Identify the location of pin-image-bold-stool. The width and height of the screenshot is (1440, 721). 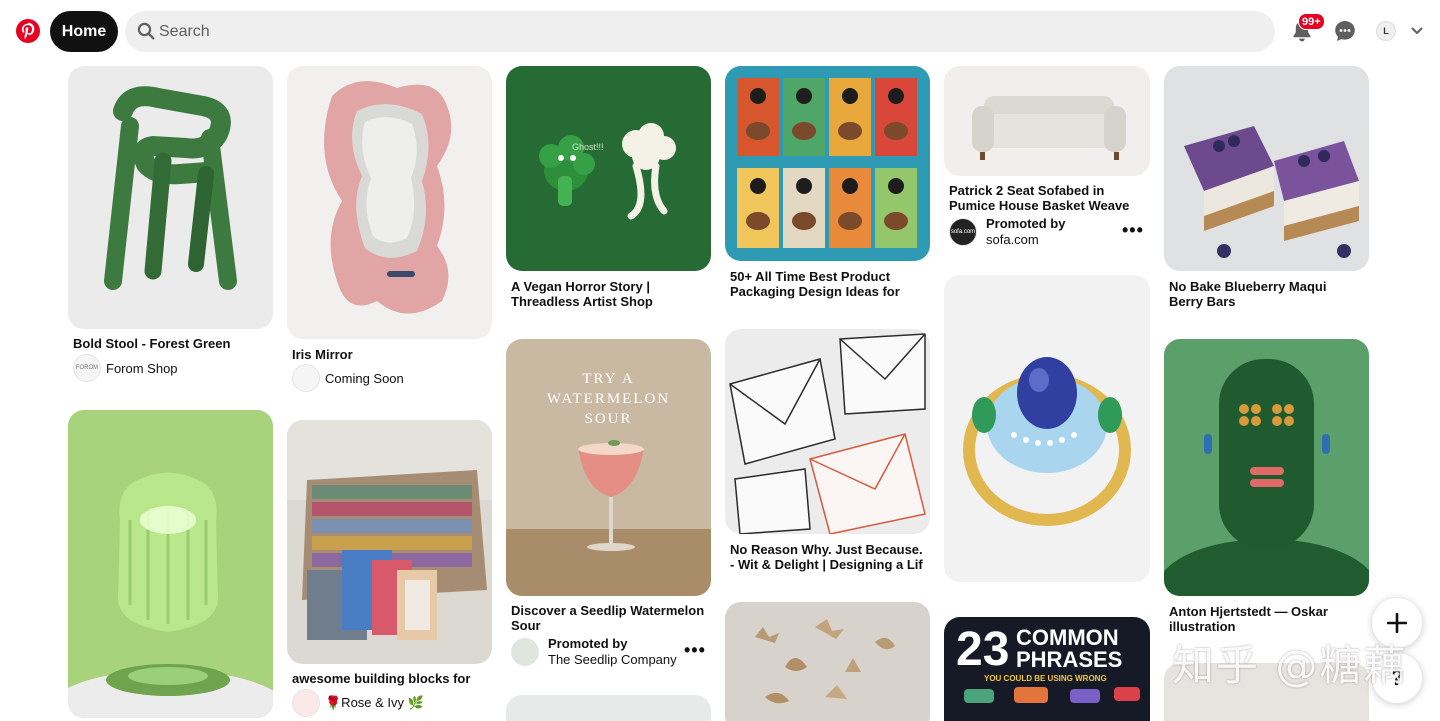
(170, 197).